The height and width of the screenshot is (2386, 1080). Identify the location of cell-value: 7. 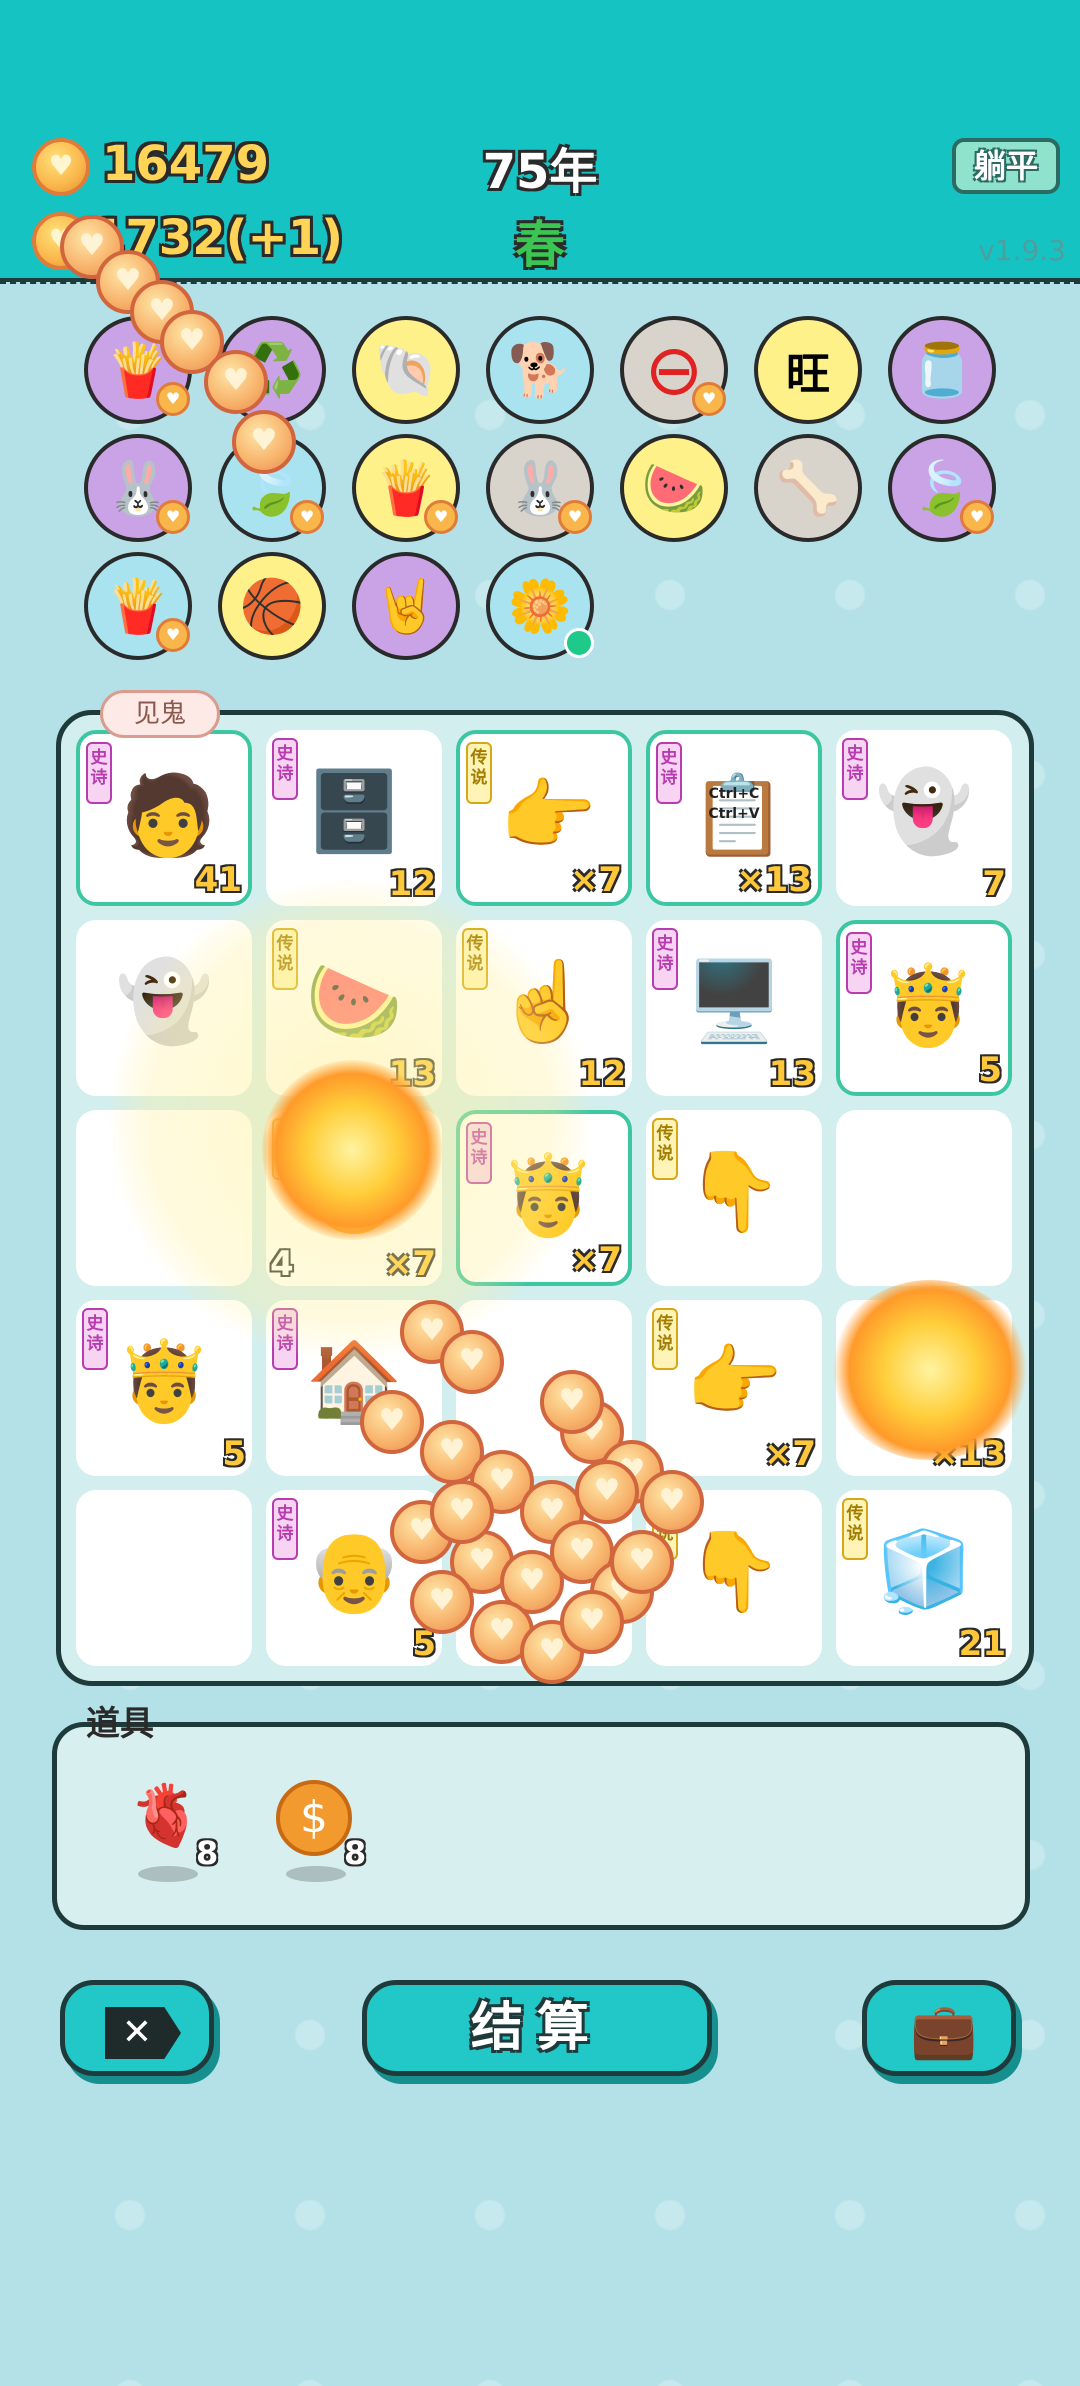
(994, 884).